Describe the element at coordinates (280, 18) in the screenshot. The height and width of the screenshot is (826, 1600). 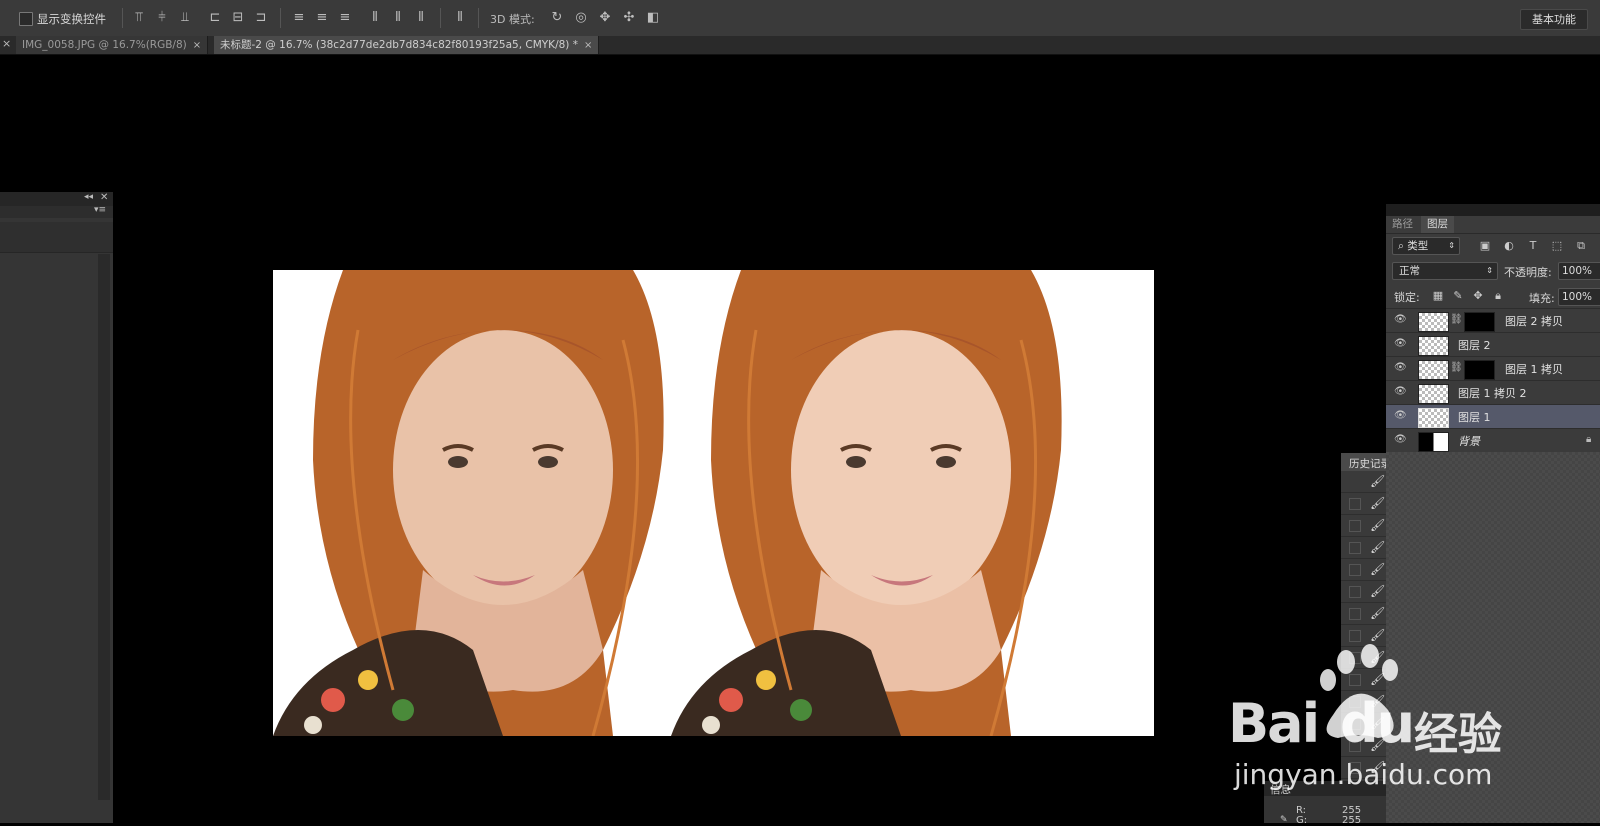
I see `divider` at that location.